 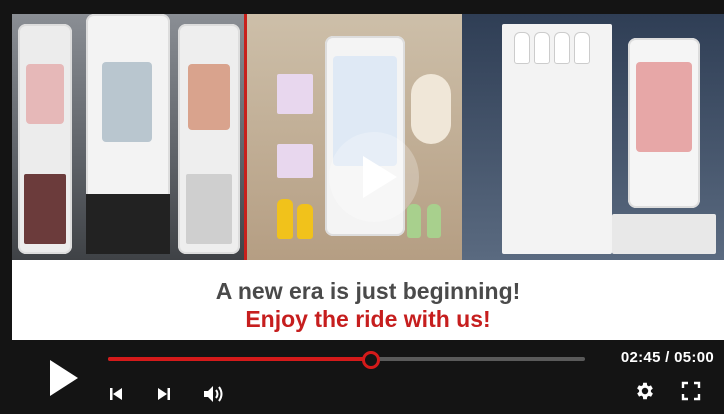 I want to click on product-display, so click(x=431, y=109).